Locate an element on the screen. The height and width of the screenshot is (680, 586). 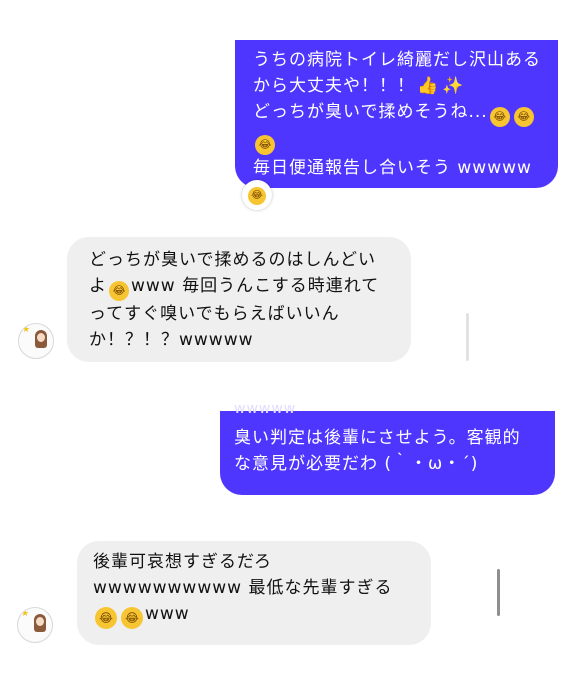
message-line: うちの病院トイレ綺麗だし沢山ある is located at coordinates (397, 60).